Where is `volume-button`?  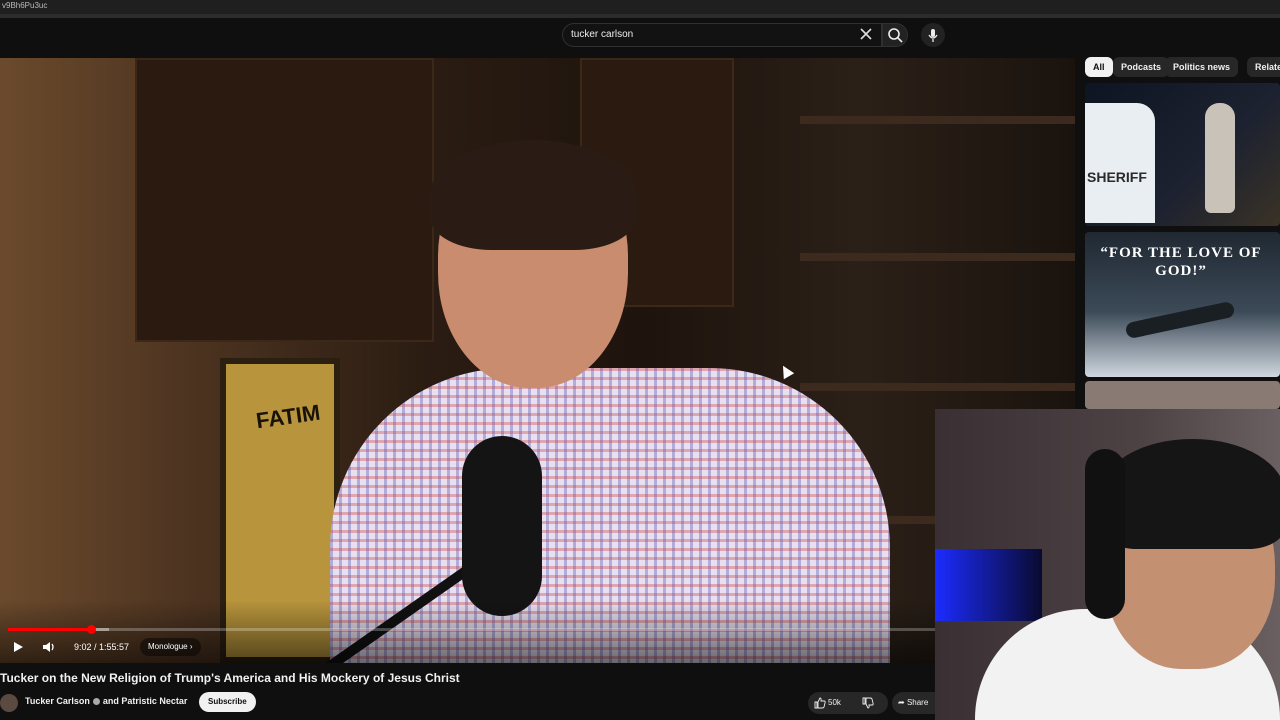 volume-button is located at coordinates (49, 647).